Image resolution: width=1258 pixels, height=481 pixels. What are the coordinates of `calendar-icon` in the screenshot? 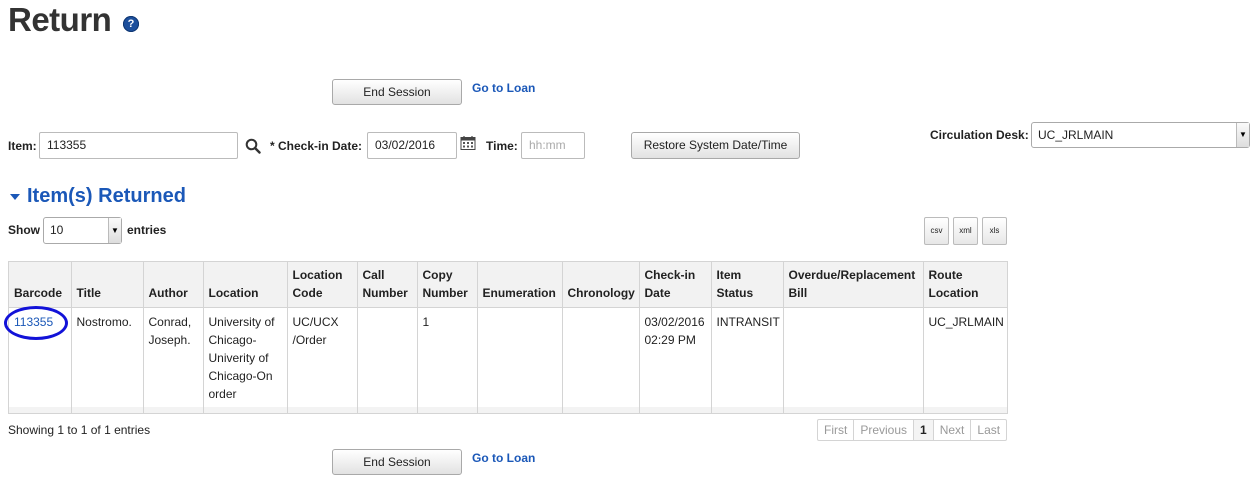 It's located at (468, 143).